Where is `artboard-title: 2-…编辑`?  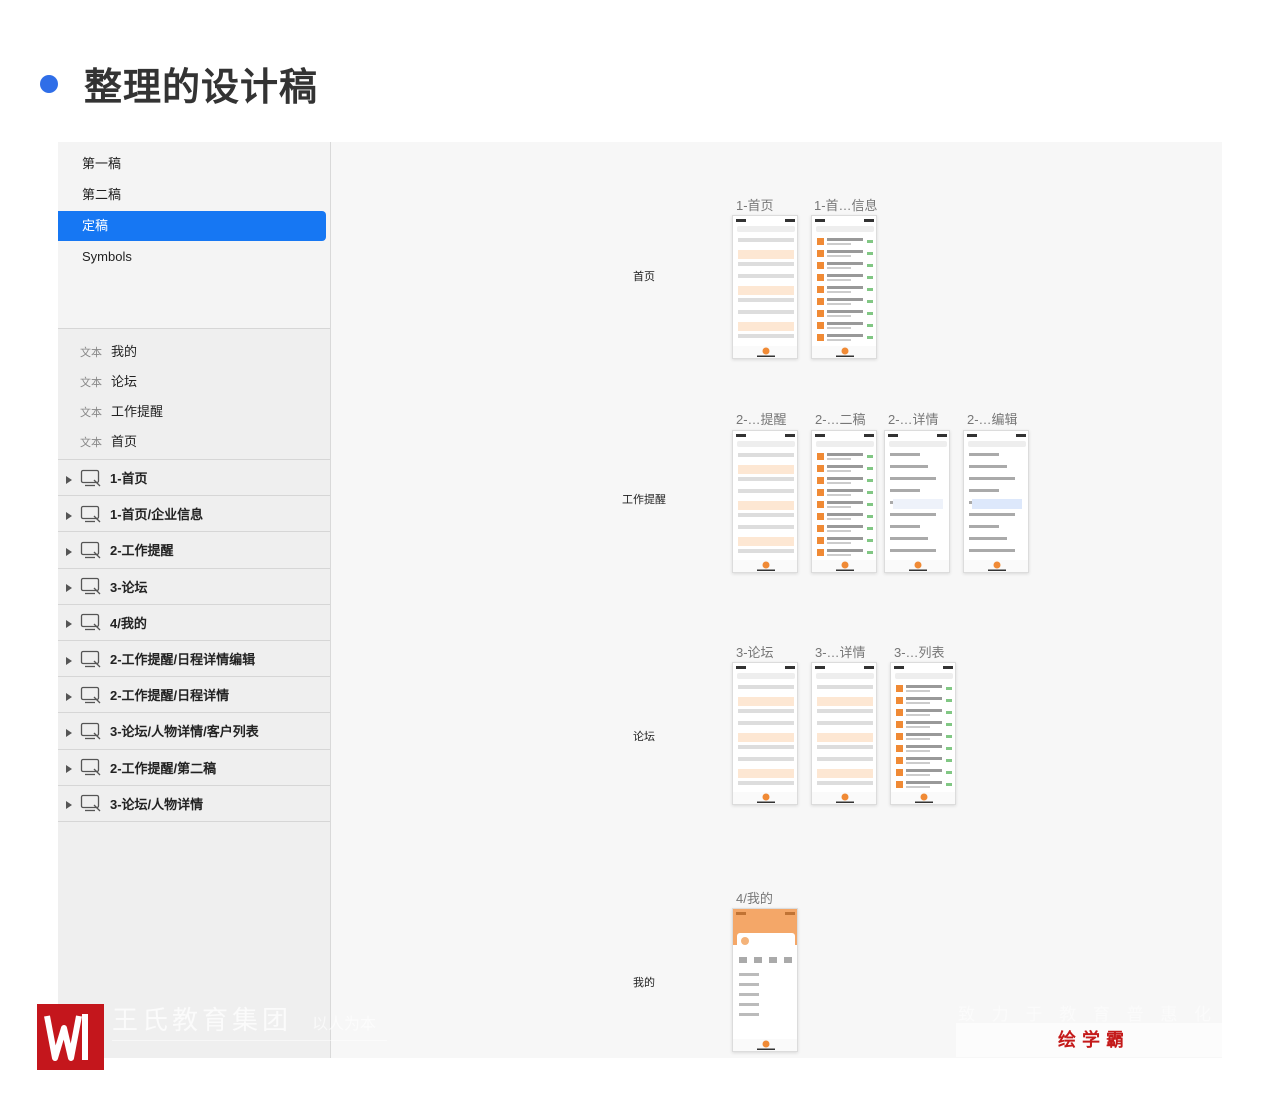
artboard-title: 2-…编辑 is located at coordinates (992, 419).